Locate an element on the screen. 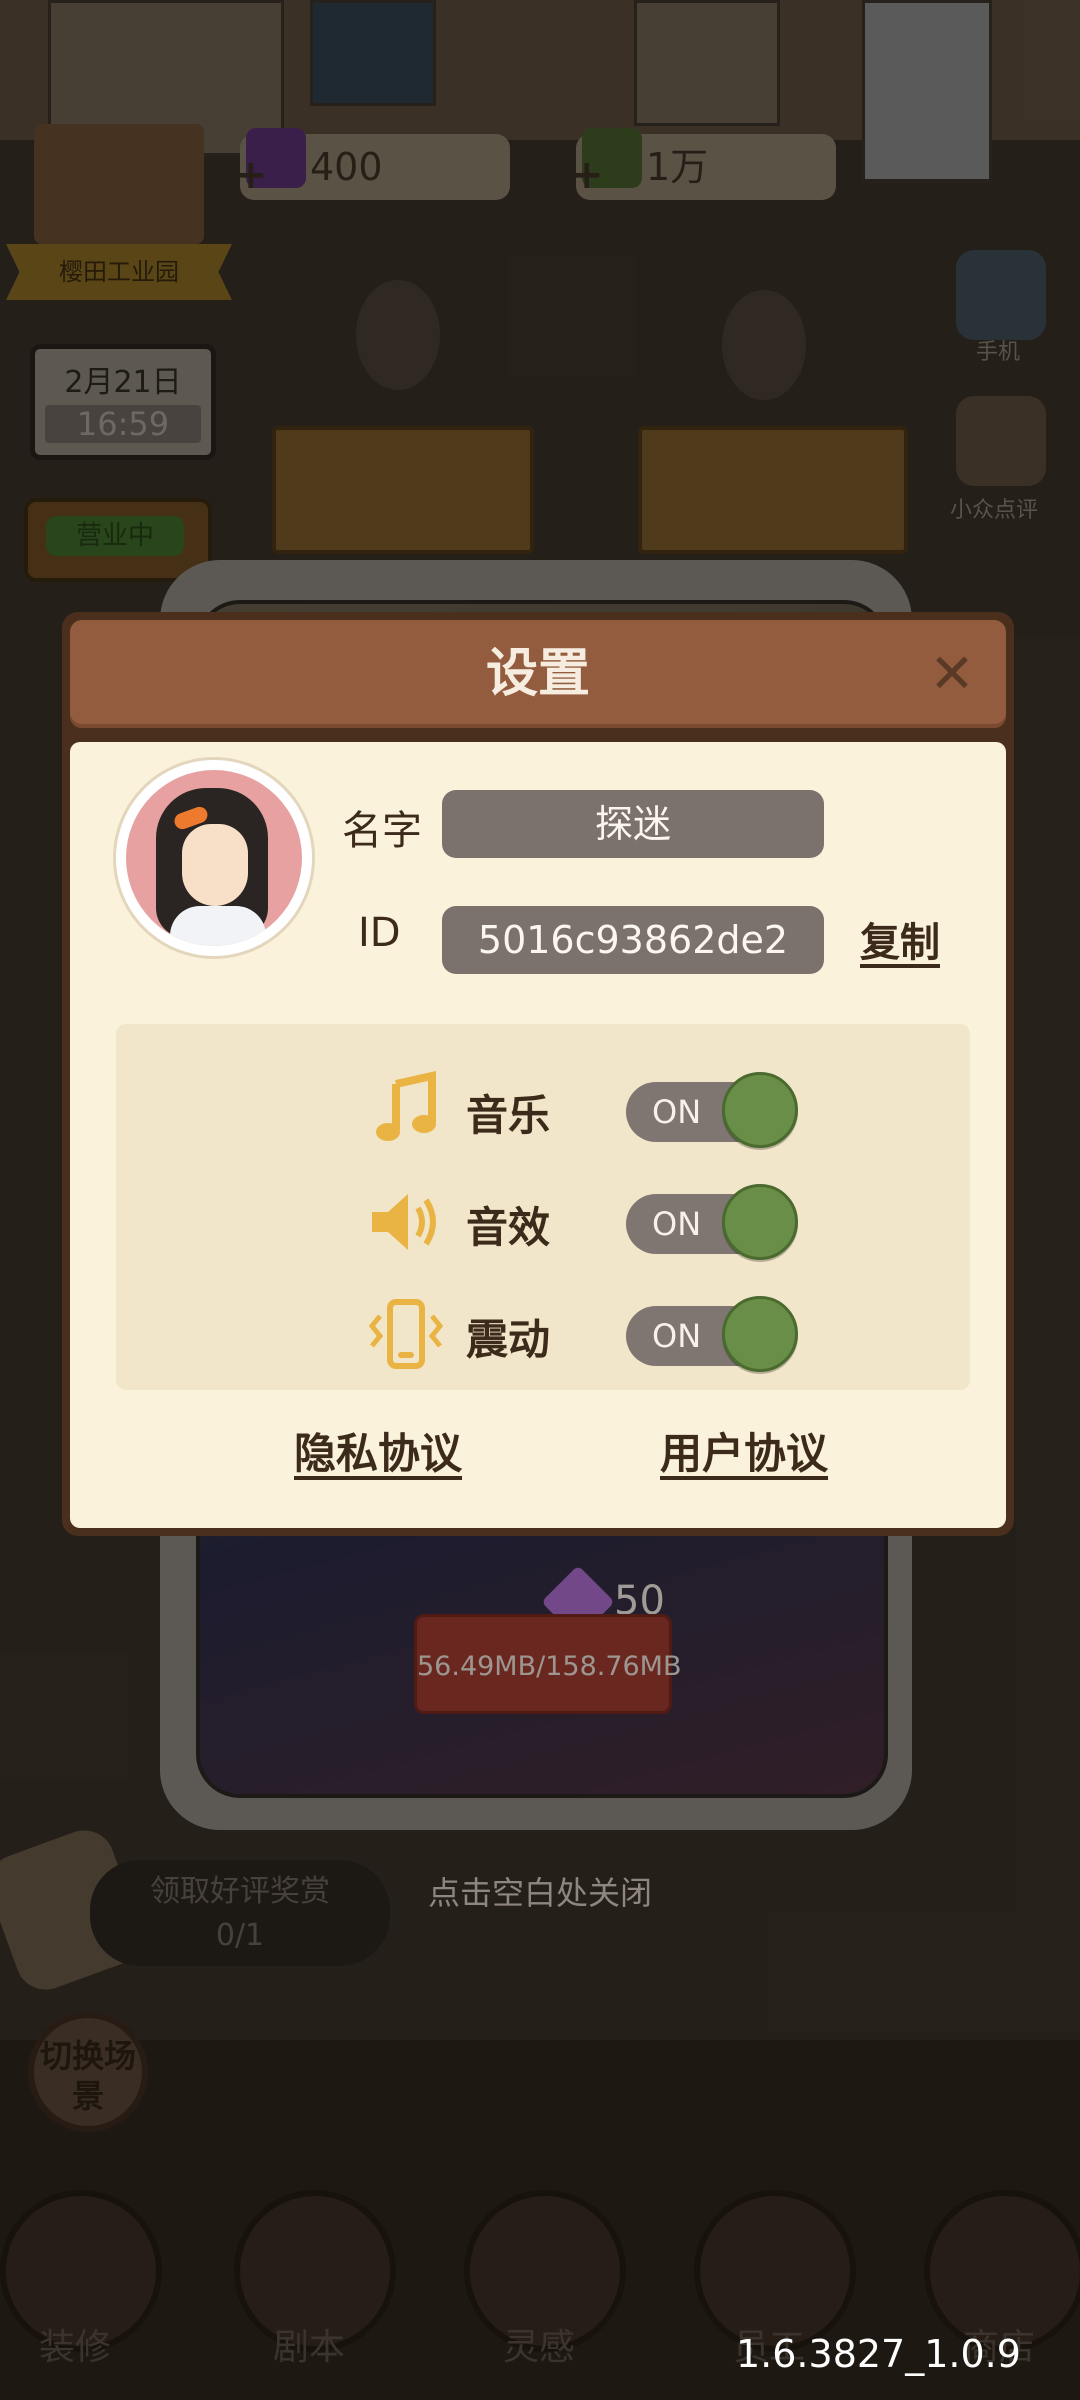 This screenshot has height=2400, width=1080. toggle-label: 音效 is located at coordinates (508, 1227).